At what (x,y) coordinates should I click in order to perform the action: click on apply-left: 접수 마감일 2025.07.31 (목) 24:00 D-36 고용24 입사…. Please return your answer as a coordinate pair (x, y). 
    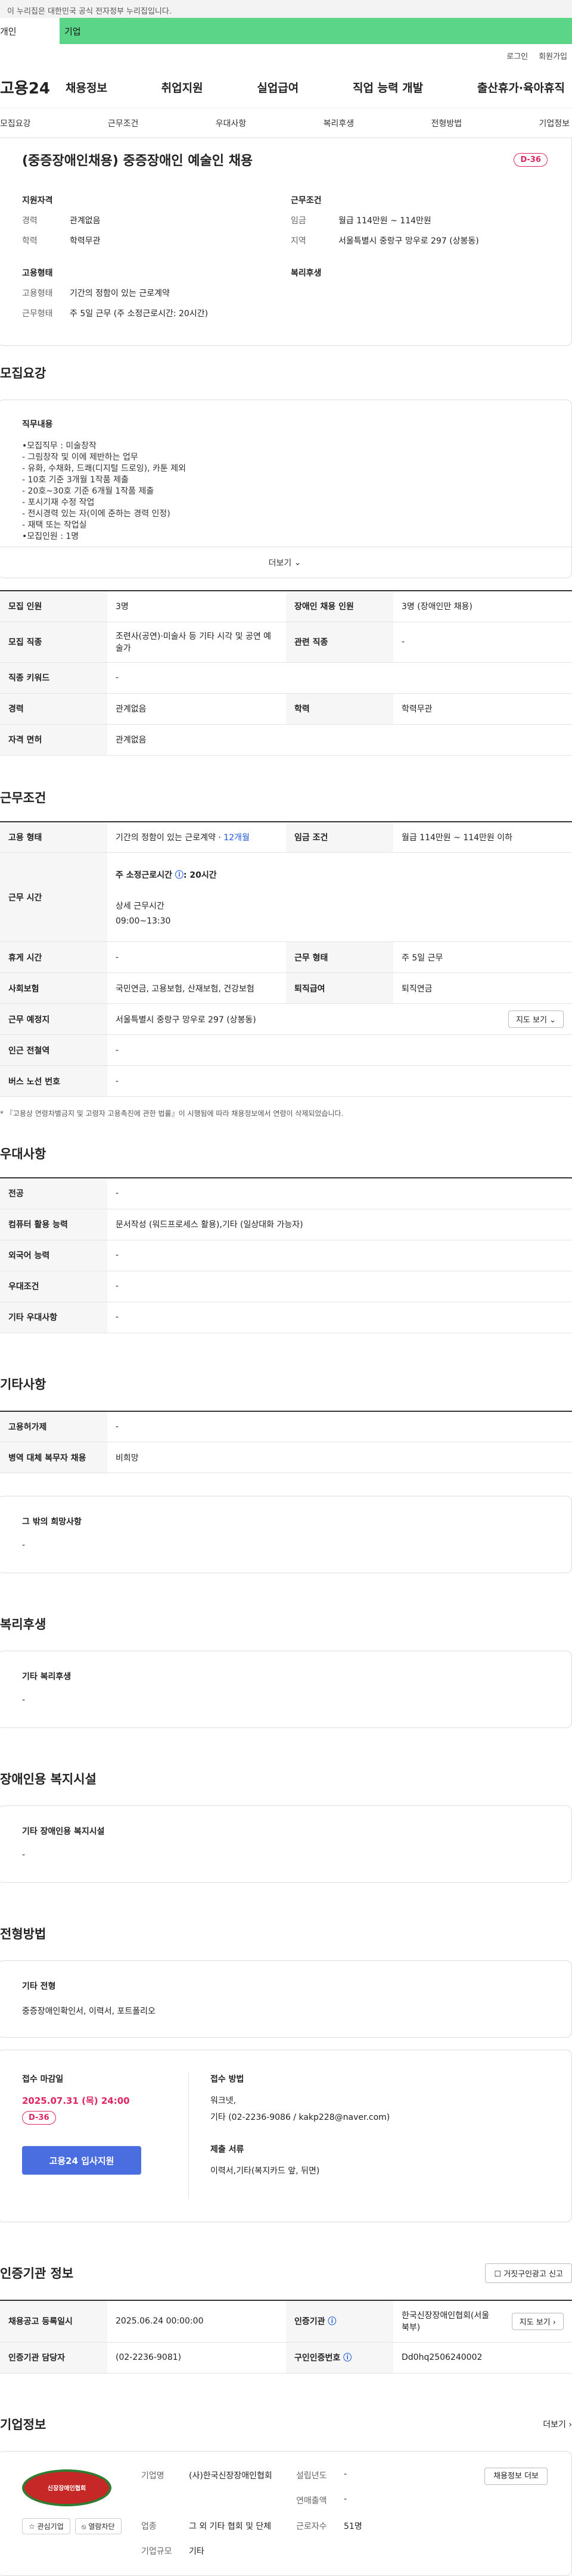
    Looking at the image, I should click on (105, 2136).